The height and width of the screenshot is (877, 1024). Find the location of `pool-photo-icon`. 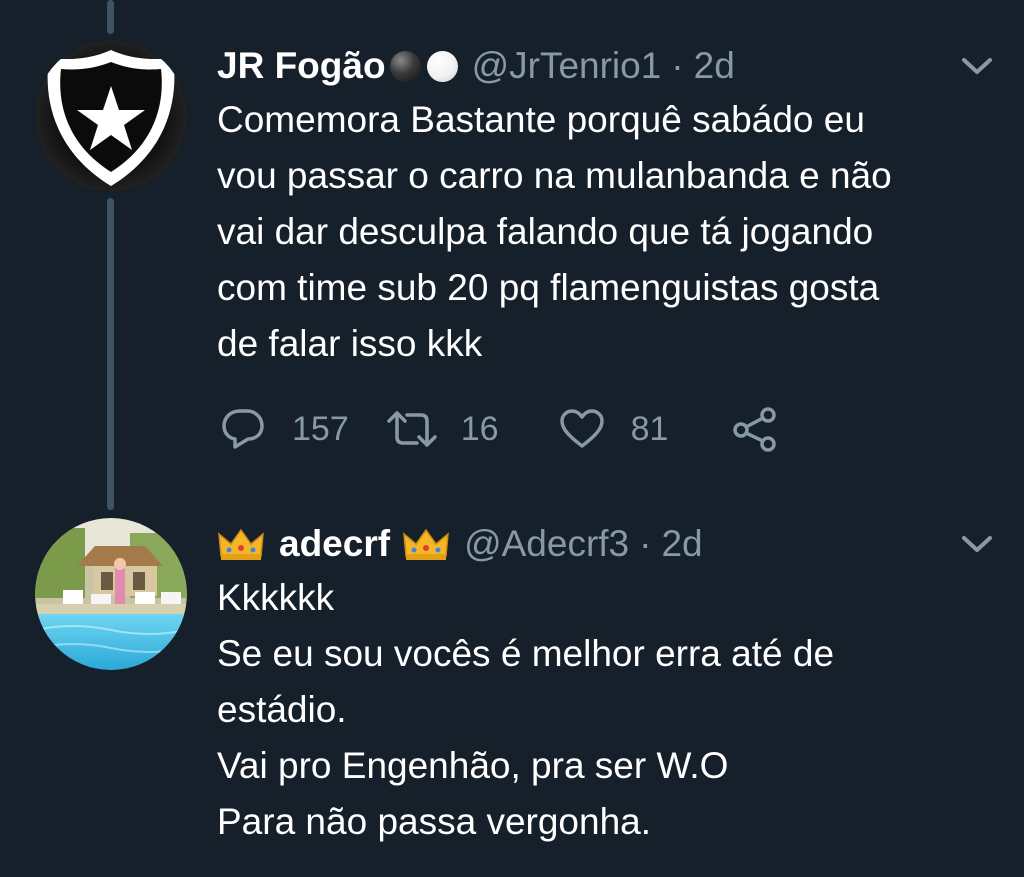

pool-photo-icon is located at coordinates (111, 594).